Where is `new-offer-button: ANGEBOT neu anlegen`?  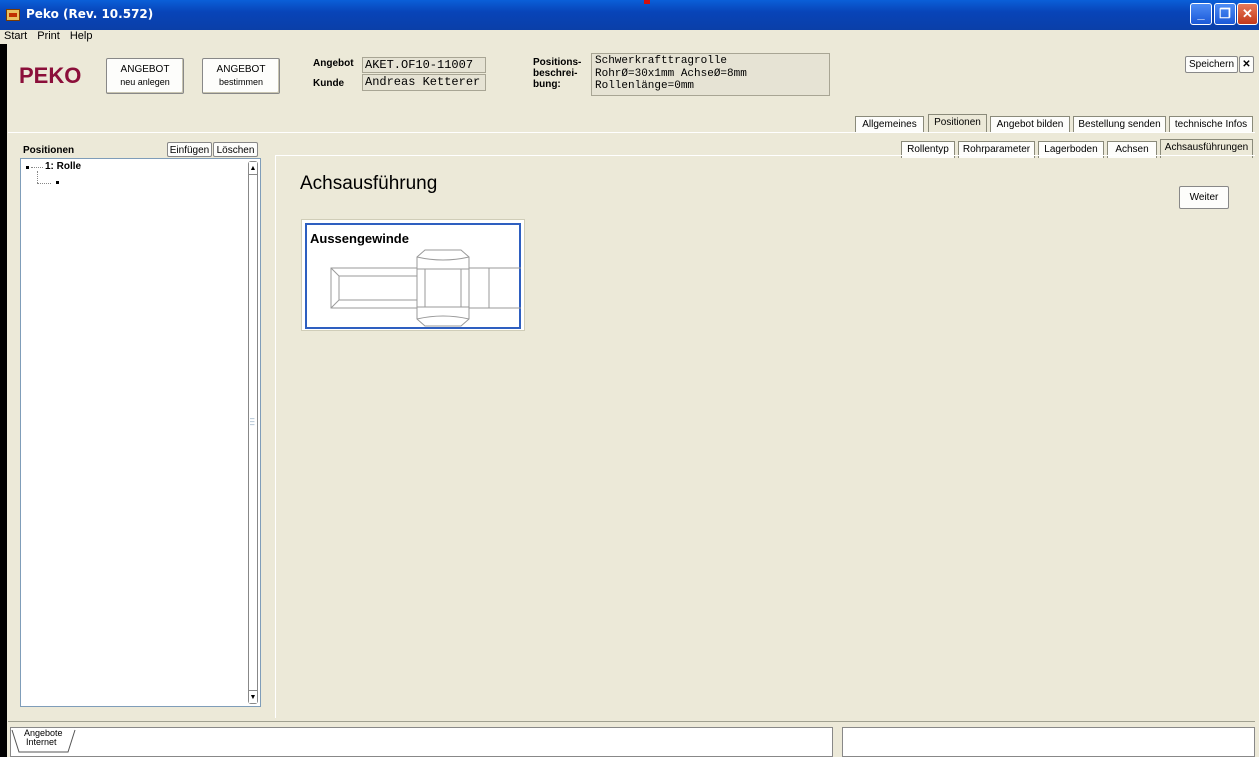 new-offer-button: ANGEBOT neu anlegen is located at coordinates (145, 76).